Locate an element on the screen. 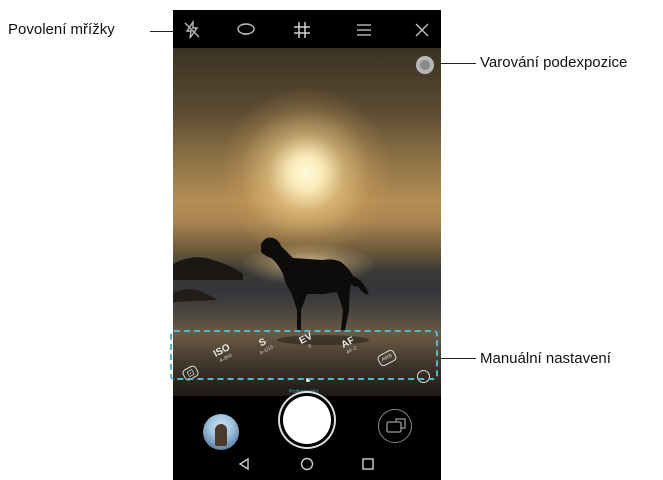 This screenshot has width=663, height=480. mode-label: Profesionální is located at coordinates (303, 392).